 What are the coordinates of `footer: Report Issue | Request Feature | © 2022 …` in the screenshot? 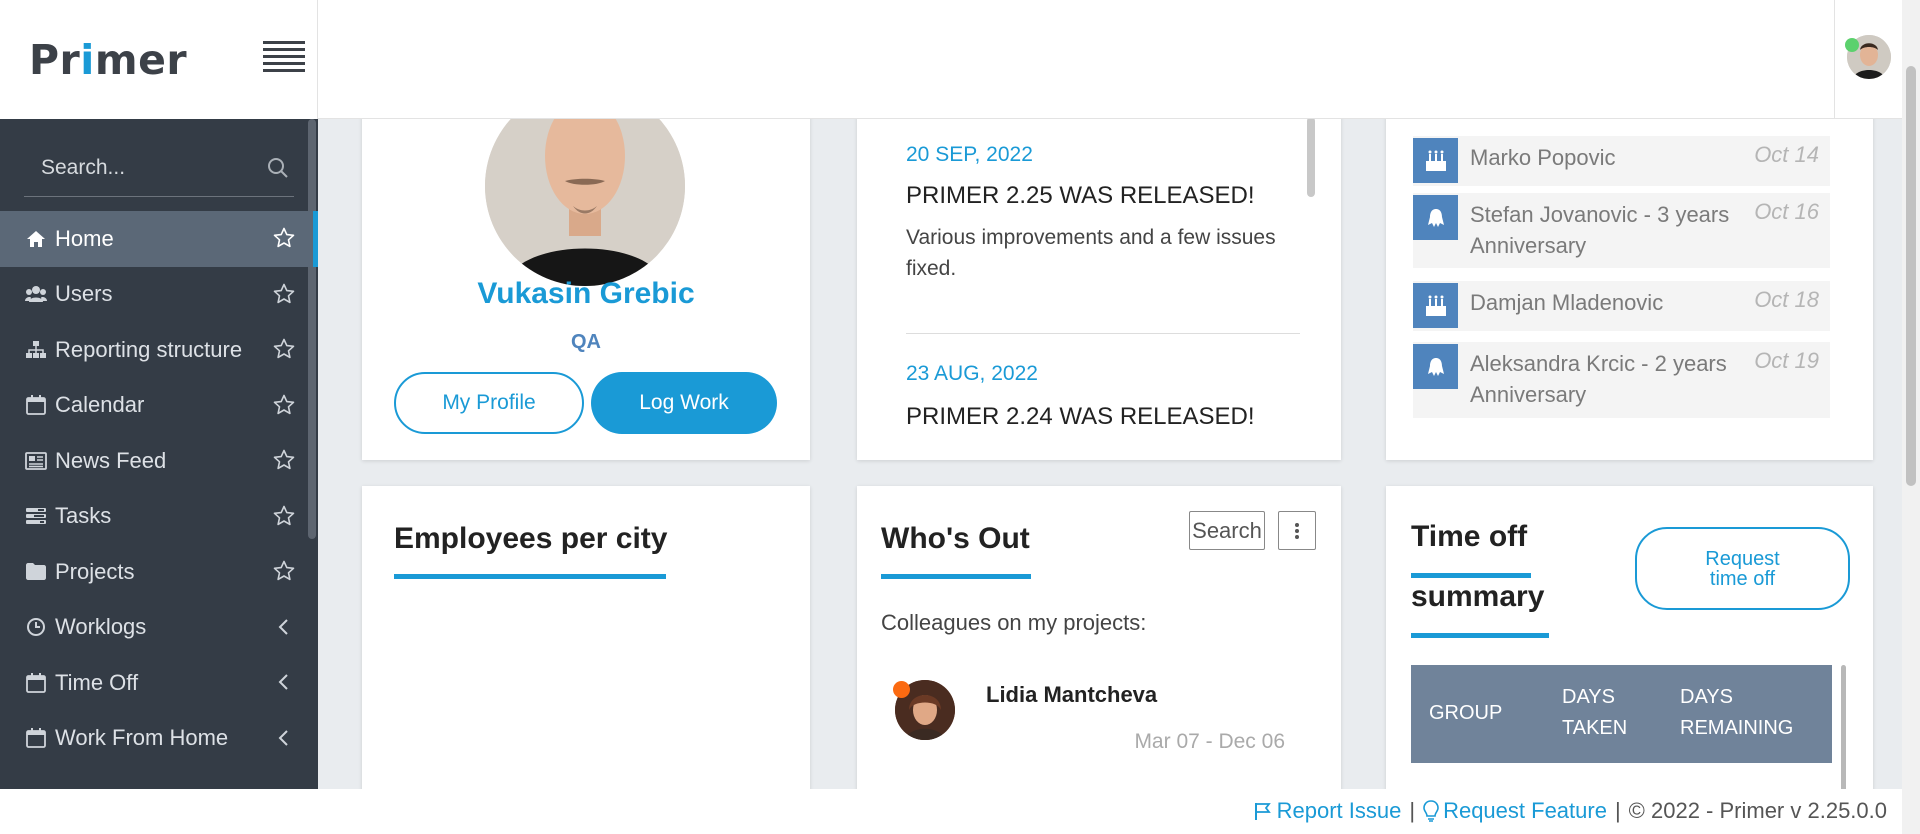 It's located at (951, 811).